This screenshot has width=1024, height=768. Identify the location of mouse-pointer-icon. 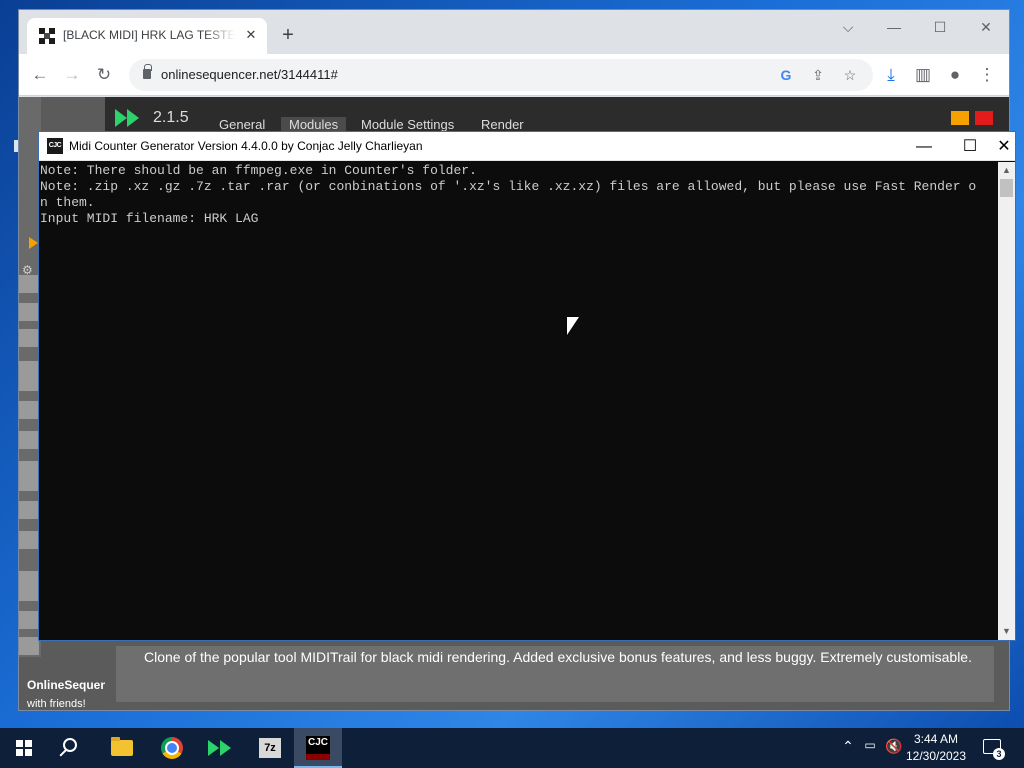
(573, 326).